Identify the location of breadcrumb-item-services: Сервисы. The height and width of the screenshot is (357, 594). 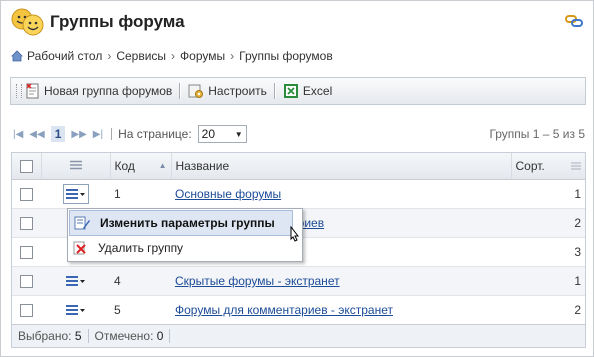
(141, 56).